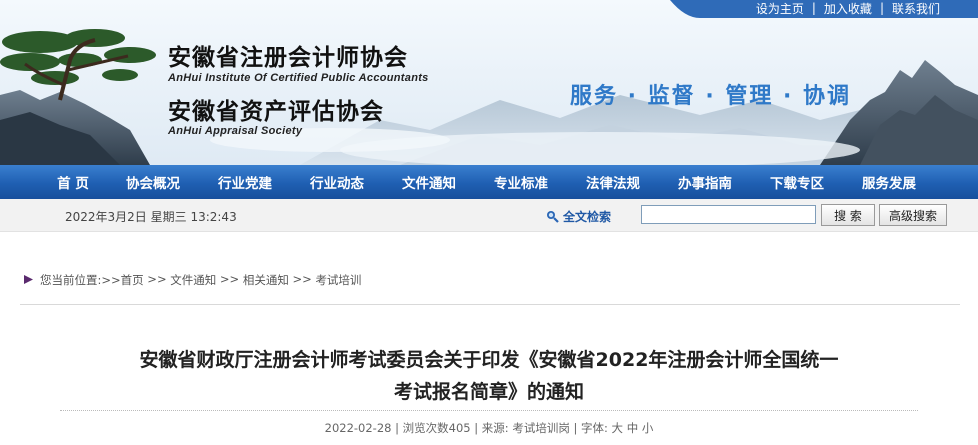  I want to click on article-title-line1: 安徽省财政厅注册会计师考试委员会关于印发《安徽省2022年注册会计师全国统一, so click(489, 360).